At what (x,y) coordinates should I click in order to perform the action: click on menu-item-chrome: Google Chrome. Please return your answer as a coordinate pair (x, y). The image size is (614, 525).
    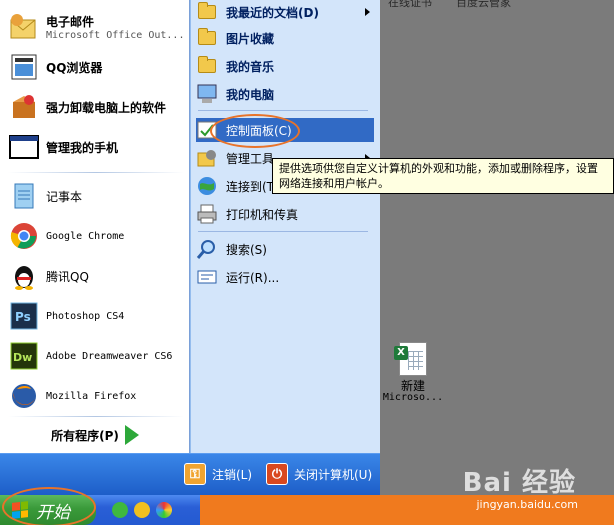
    Looking at the image, I should click on (95, 236).